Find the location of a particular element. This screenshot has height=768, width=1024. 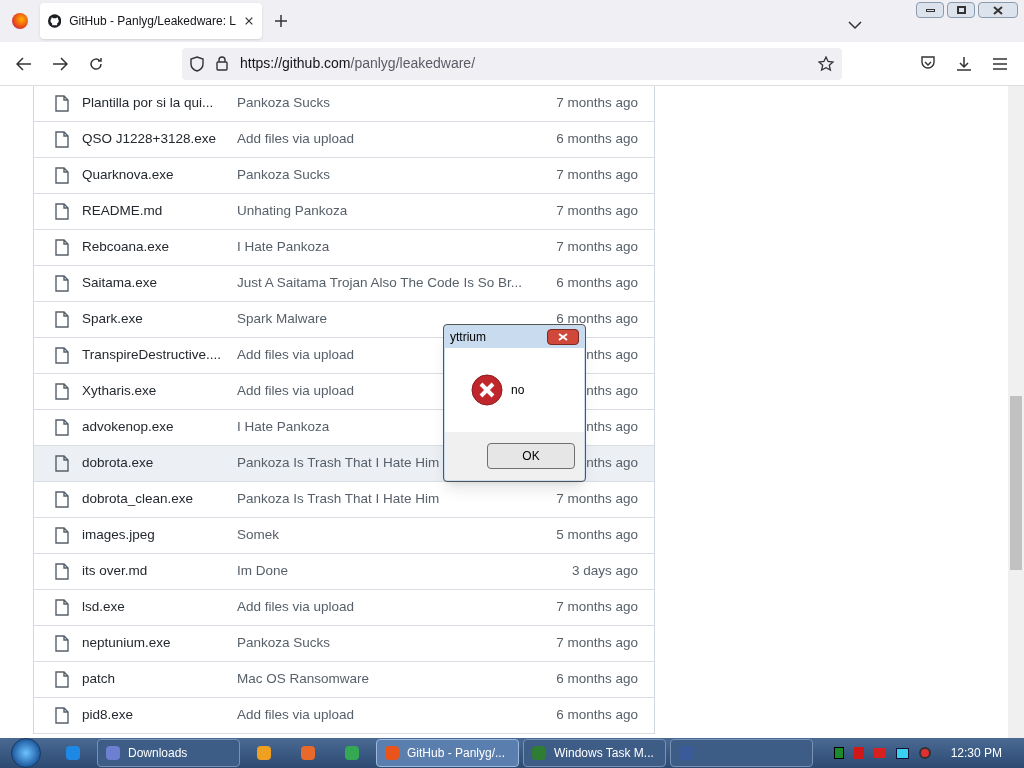

file-name: Xytharis.exe is located at coordinates (159, 391).